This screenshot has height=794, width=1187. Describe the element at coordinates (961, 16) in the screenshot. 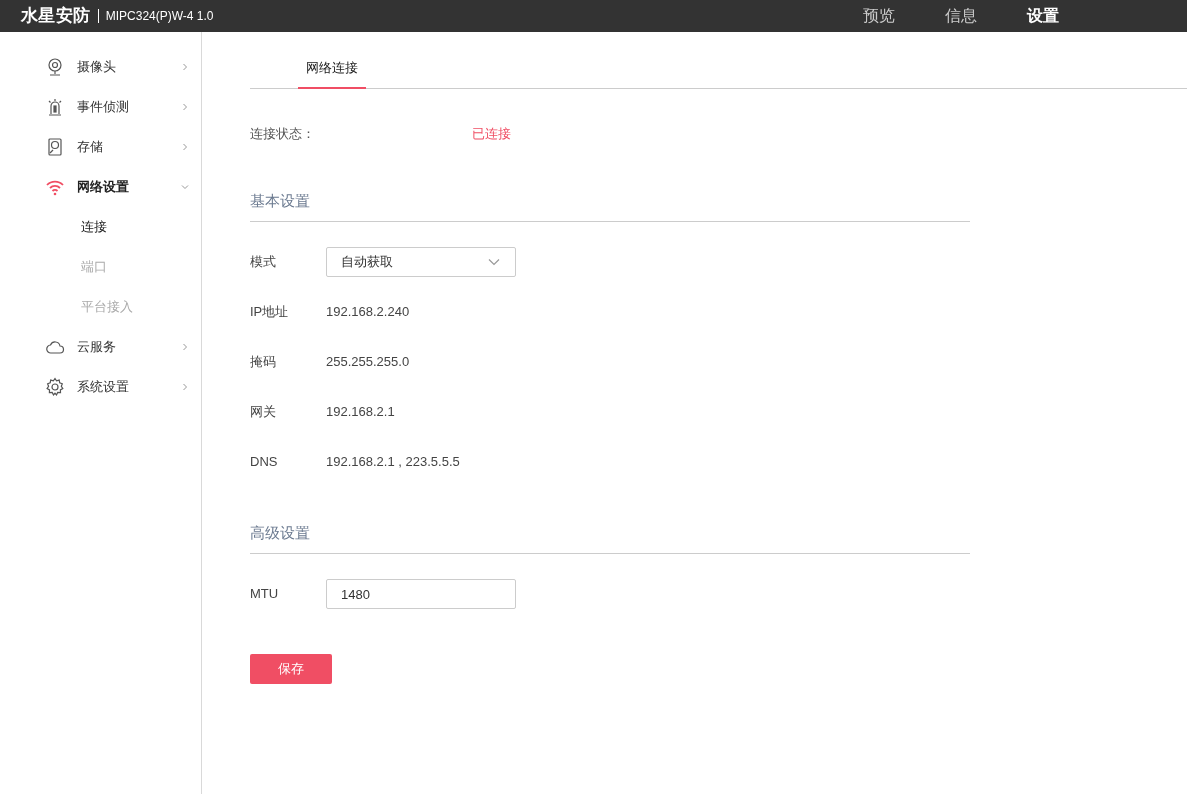

I see `nav-tab: 信息` at that location.